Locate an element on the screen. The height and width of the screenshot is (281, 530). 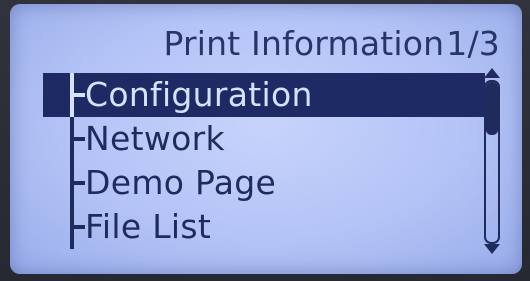
menu-item-label: Configuration is located at coordinates (199, 94).